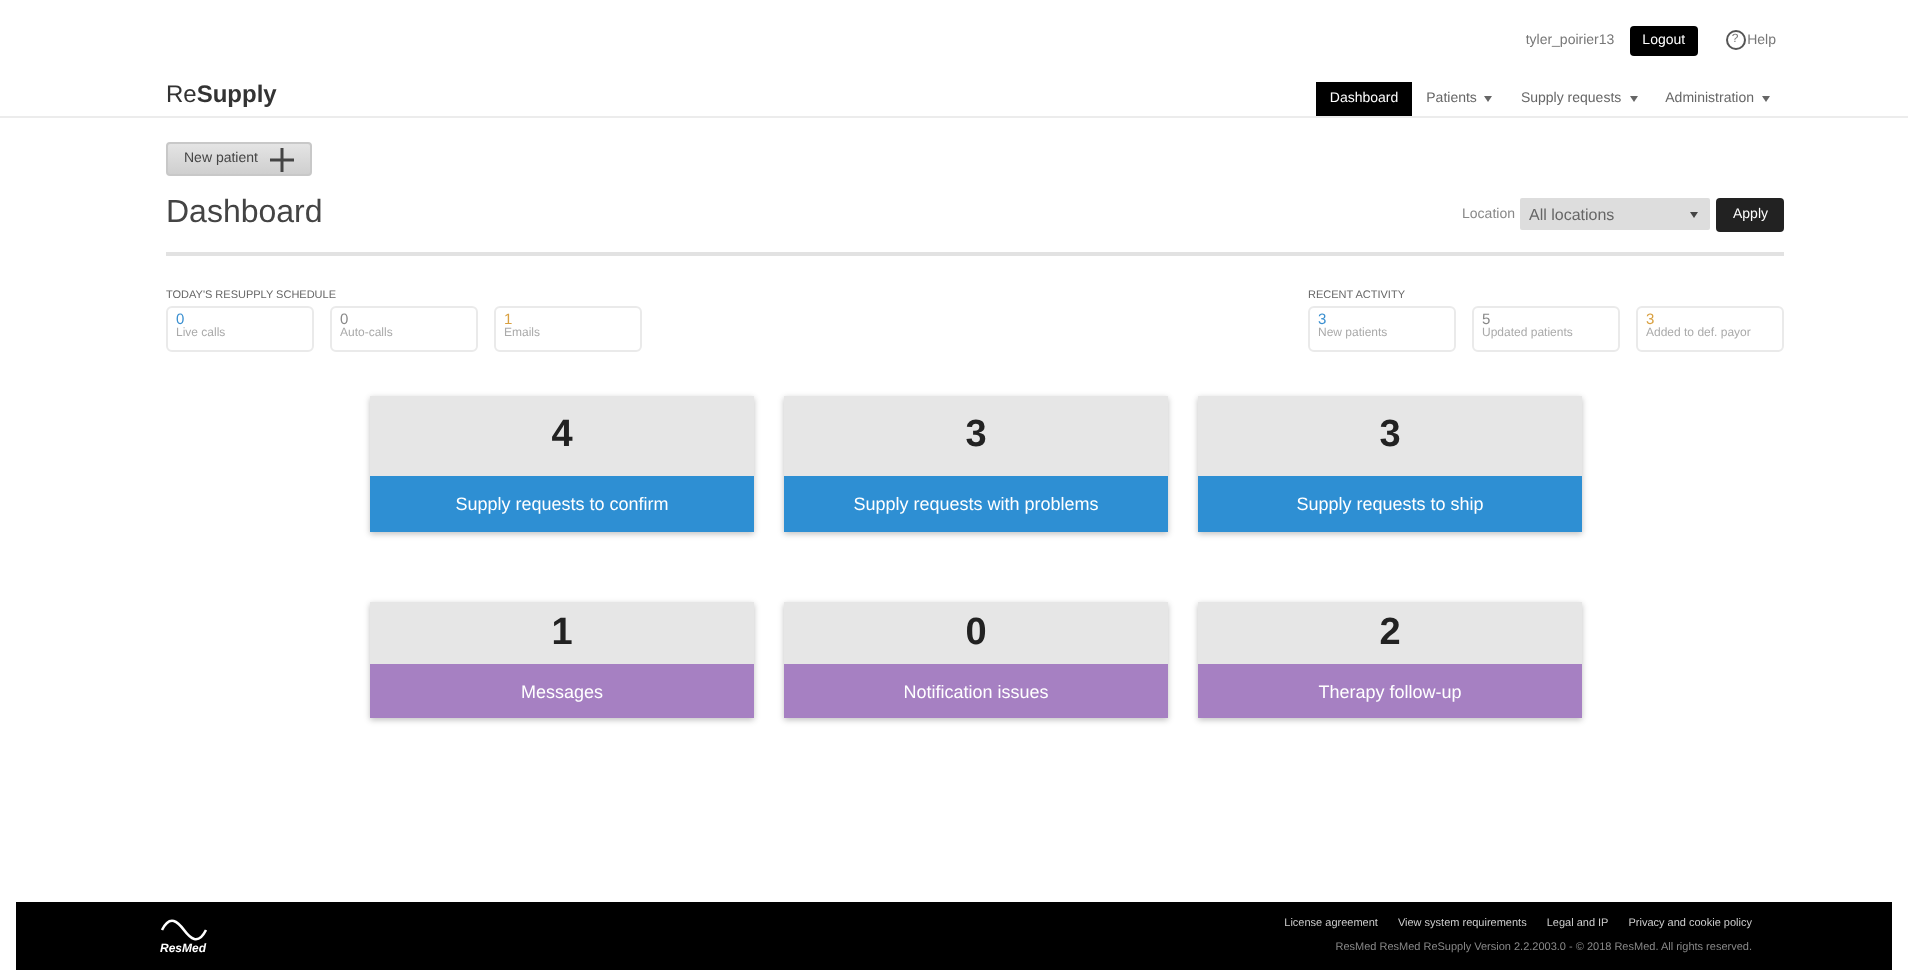 The image size is (1908, 970). Describe the element at coordinates (976, 504) in the screenshot. I see `tile-label: Supply requests with problems` at that location.